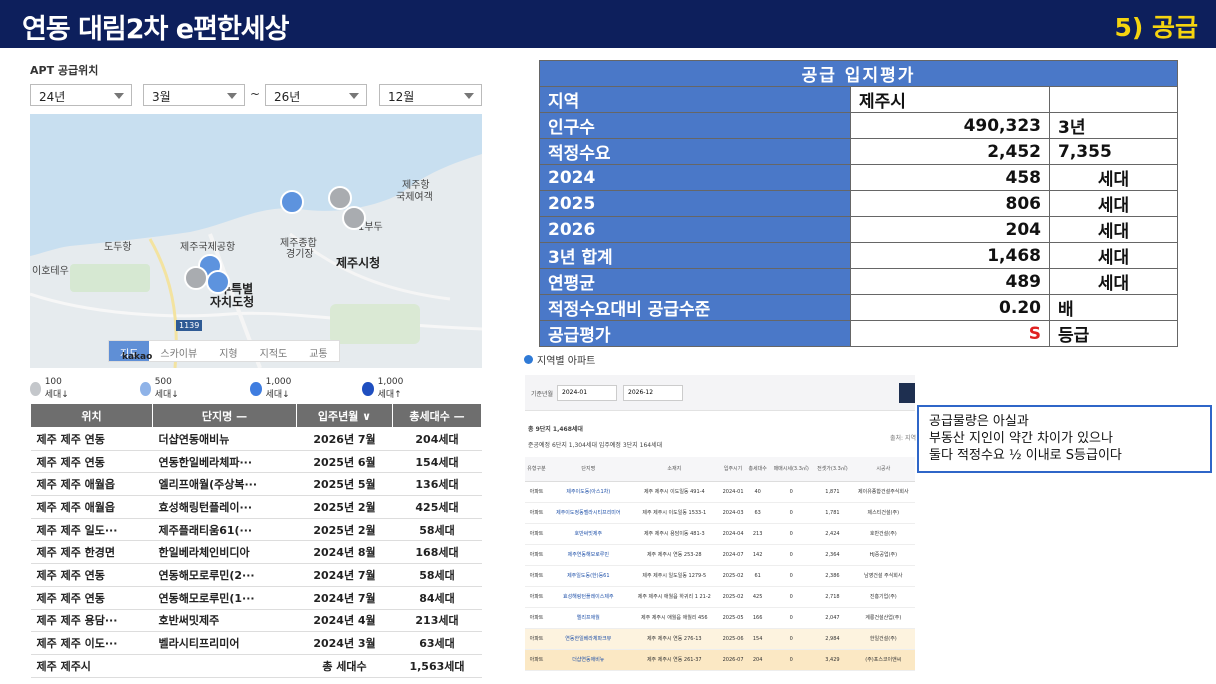  Describe the element at coordinates (907, 393) in the screenshot. I see `search-button` at that location.